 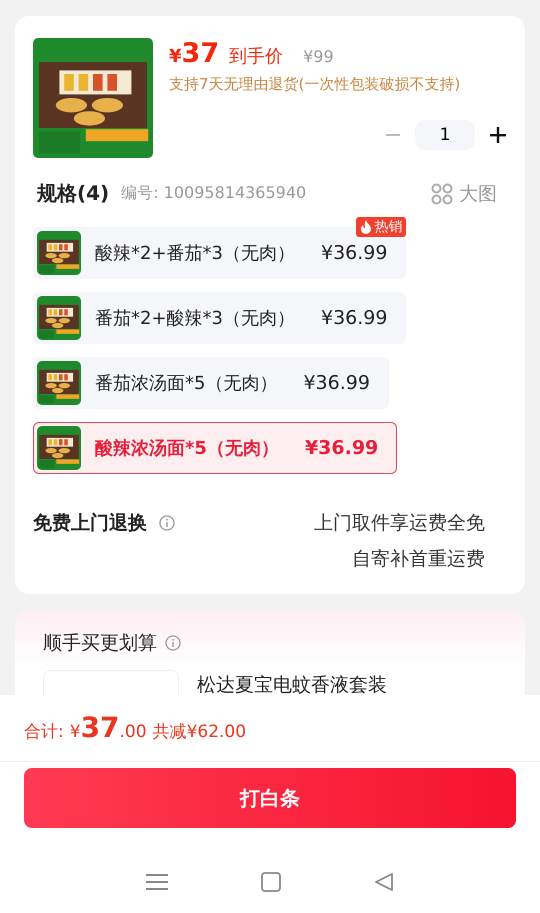 I want to click on bundle-item-name: 松达夏宝电蚊香液套装, so click(x=292, y=683).